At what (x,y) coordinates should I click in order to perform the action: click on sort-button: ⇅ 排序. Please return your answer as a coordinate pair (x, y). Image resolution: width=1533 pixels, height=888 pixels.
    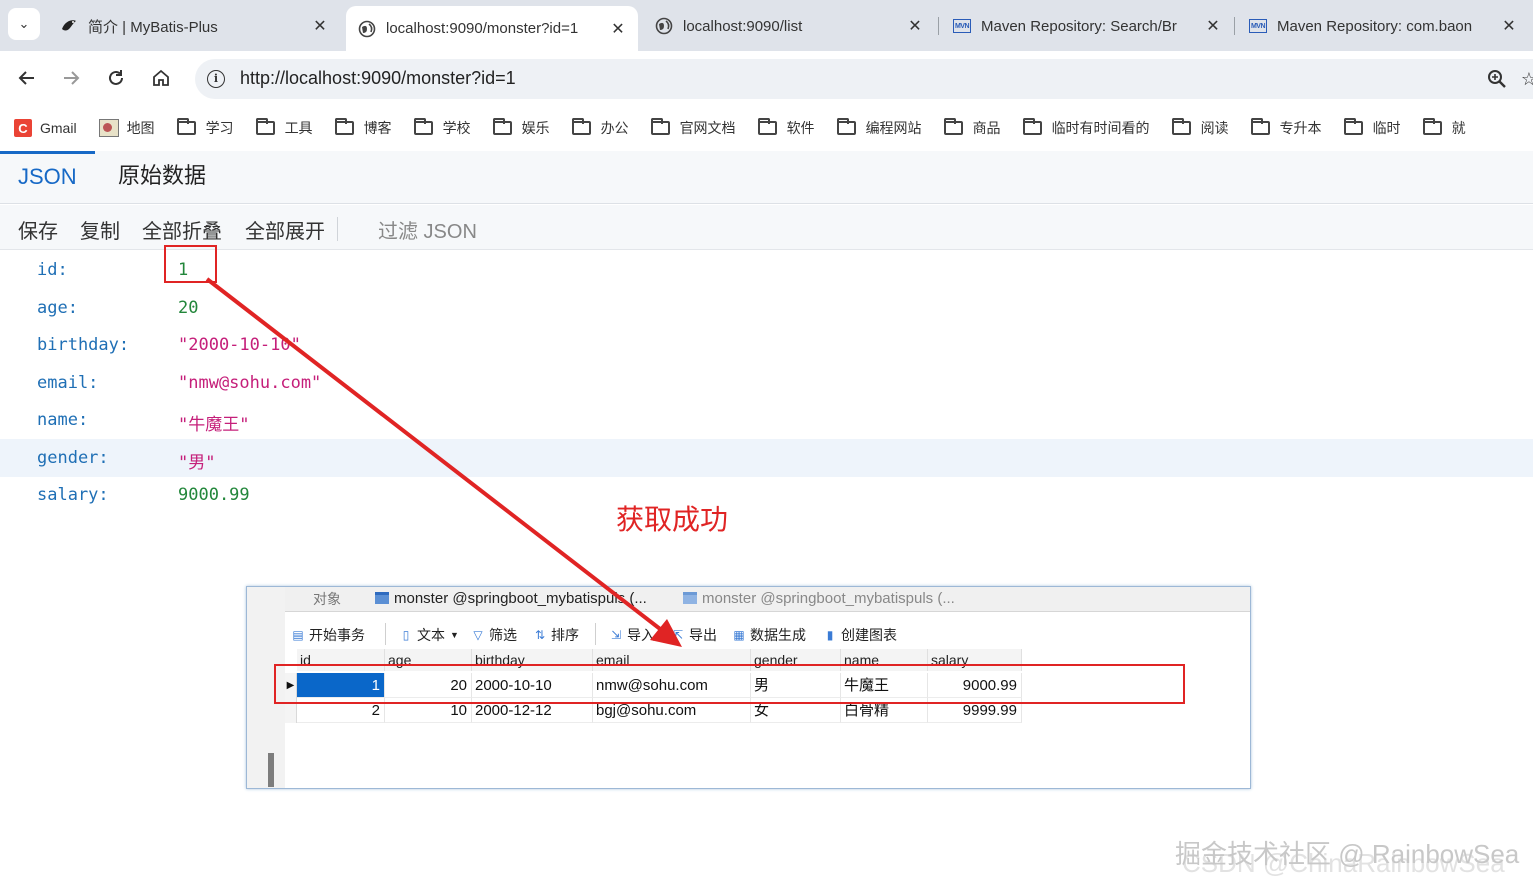
    Looking at the image, I should click on (556, 635).